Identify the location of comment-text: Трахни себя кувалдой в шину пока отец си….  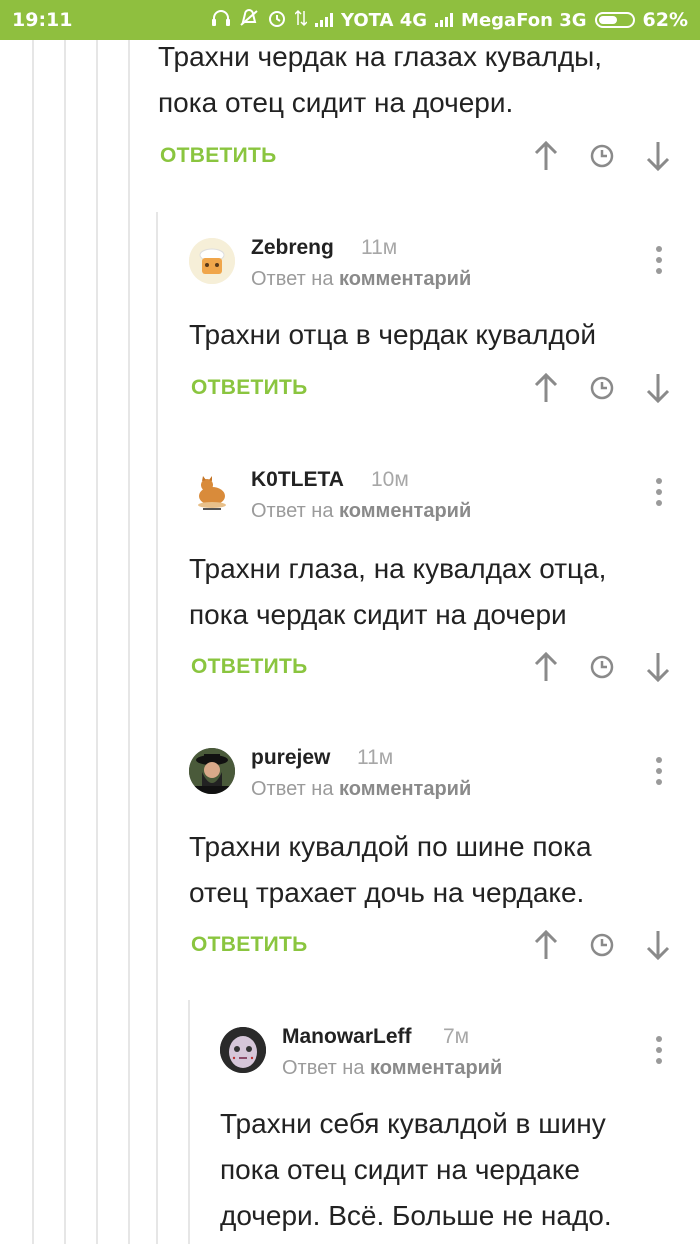
(416, 1169).